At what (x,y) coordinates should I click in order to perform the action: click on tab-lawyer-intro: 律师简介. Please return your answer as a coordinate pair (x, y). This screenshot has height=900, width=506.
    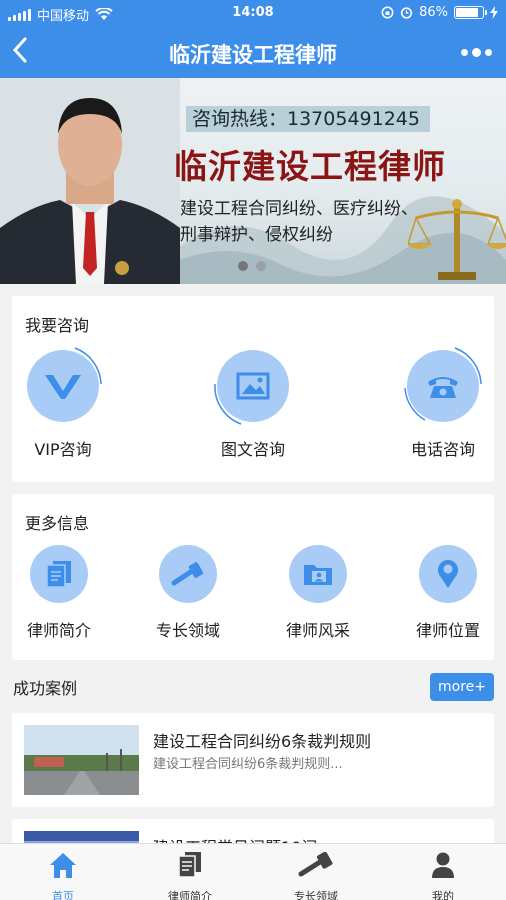
    Looking at the image, I should click on (190, 875).